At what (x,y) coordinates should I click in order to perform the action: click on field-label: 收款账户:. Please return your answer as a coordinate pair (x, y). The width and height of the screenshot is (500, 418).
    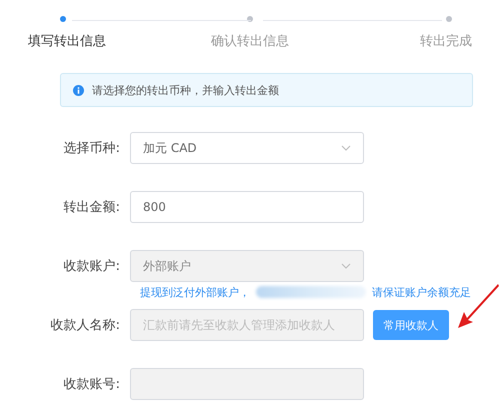
    Looking at the image, I should click on (91, 266).